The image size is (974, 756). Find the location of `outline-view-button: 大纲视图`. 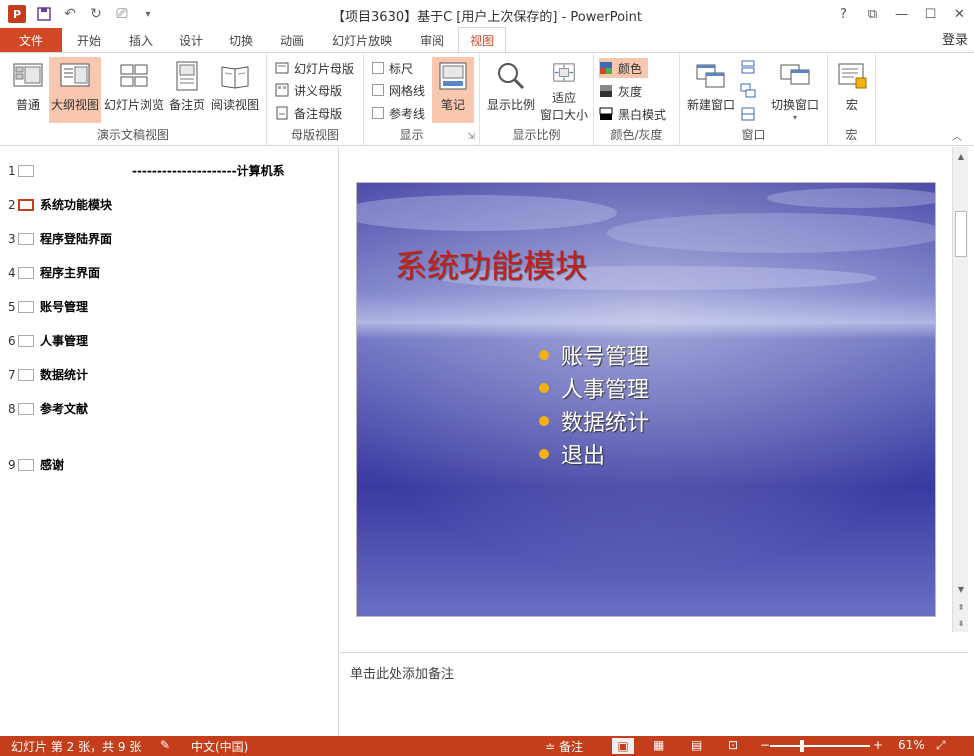

outline-view-button: 大纲视图 is located at coordinates (75, 90).